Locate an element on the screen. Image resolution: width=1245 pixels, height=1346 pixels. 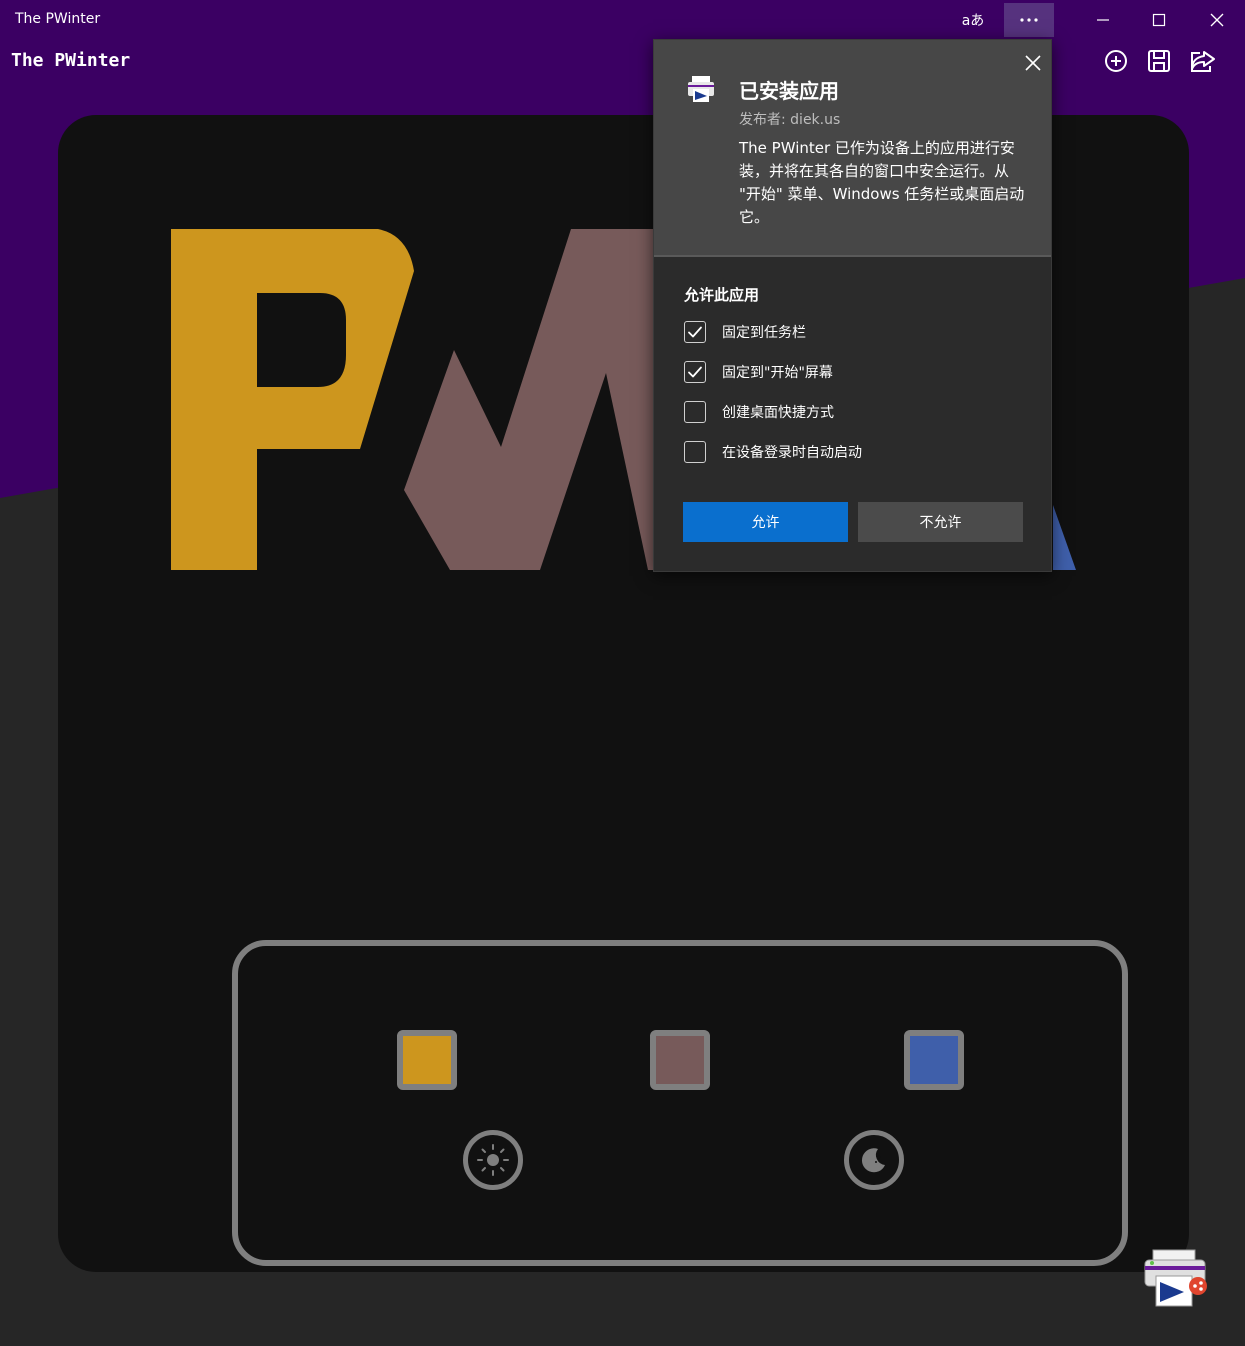
option-pin-start: 固定到"开始"屏幕 is located at coordinates (758, 372).